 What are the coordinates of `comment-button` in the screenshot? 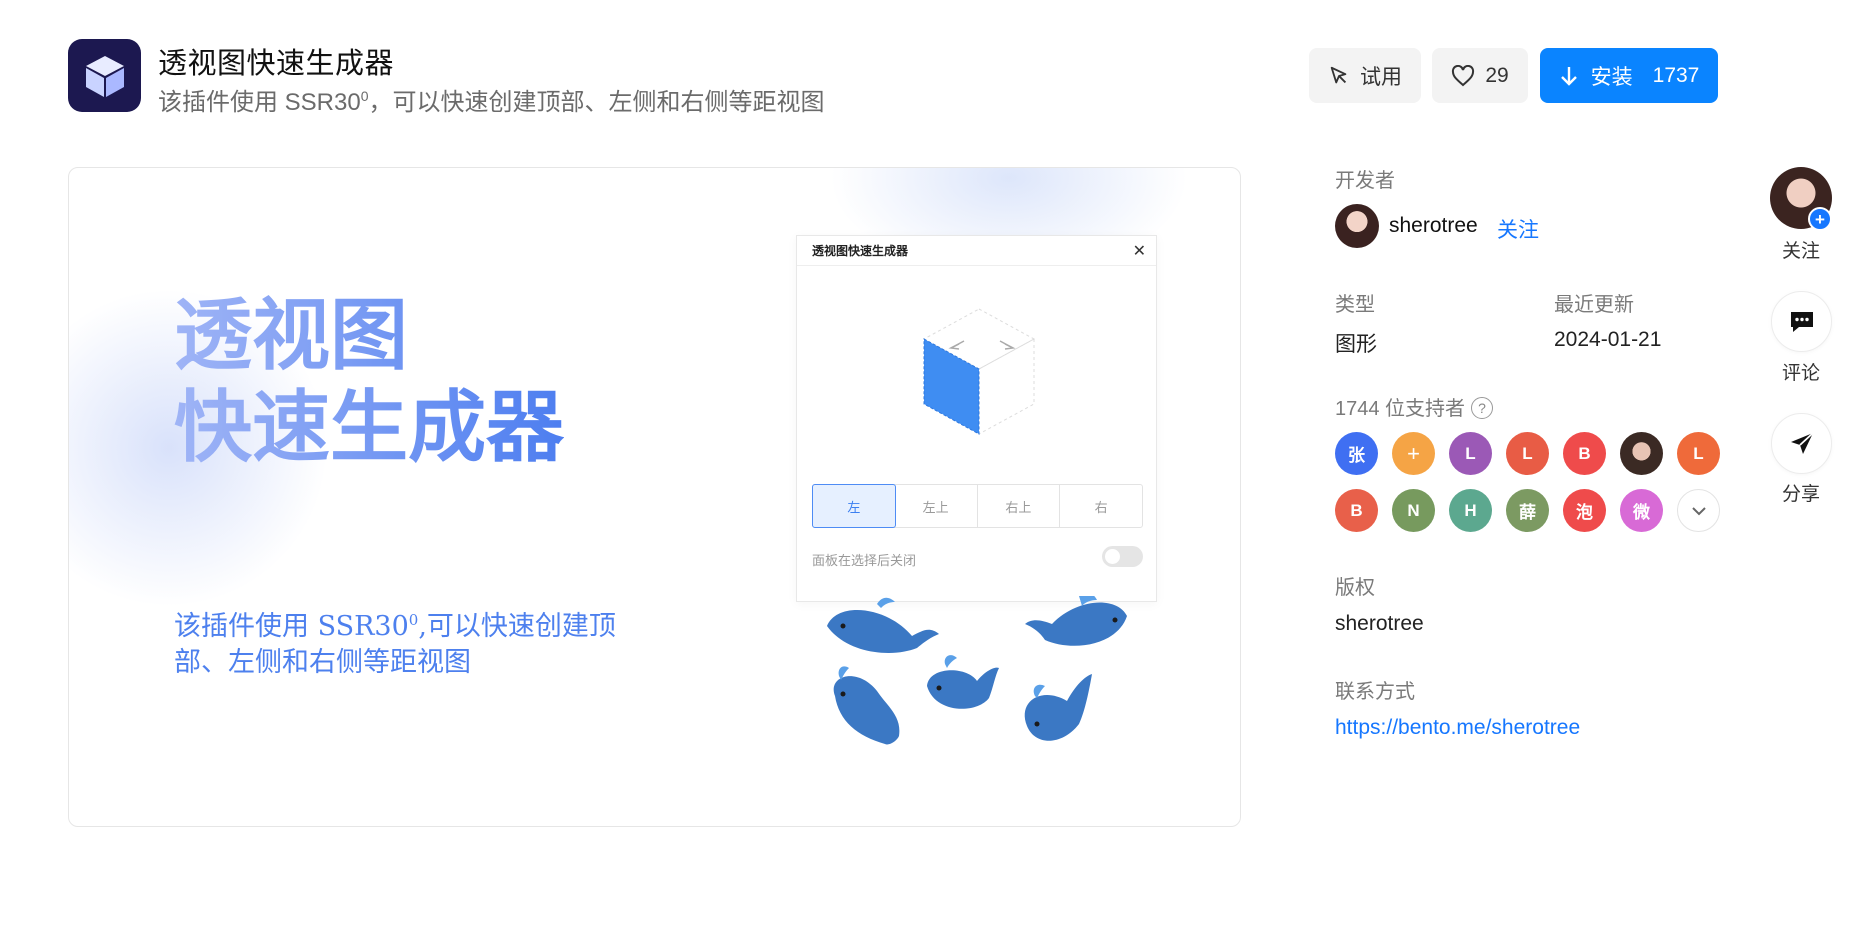 It's located at (1801, 321).